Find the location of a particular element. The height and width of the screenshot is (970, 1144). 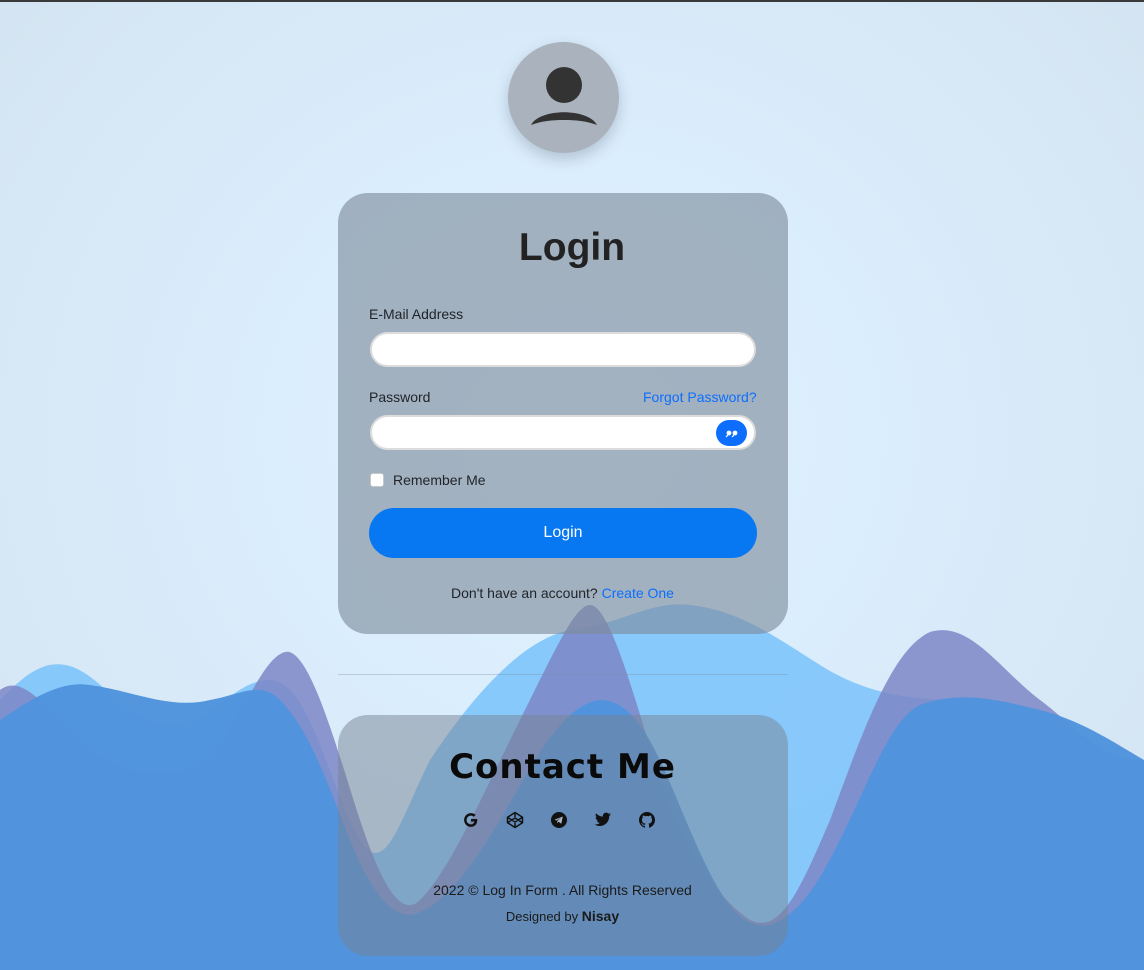

copyright-text: 2022 © Log In Form . All Rights Reserved is located at coordinates (562, 890).